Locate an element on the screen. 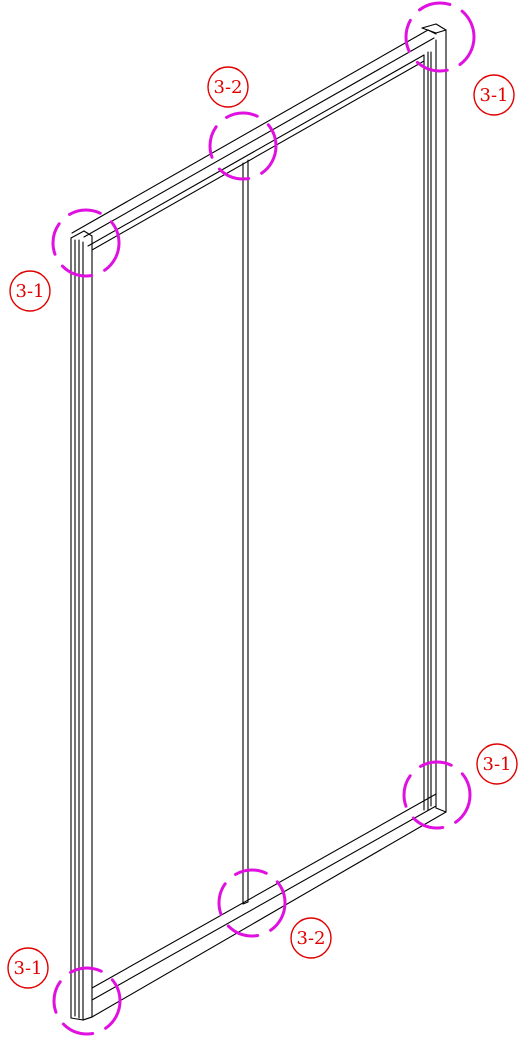  callout-bottom-right: 3-1 is located at coordinates (497, 764).